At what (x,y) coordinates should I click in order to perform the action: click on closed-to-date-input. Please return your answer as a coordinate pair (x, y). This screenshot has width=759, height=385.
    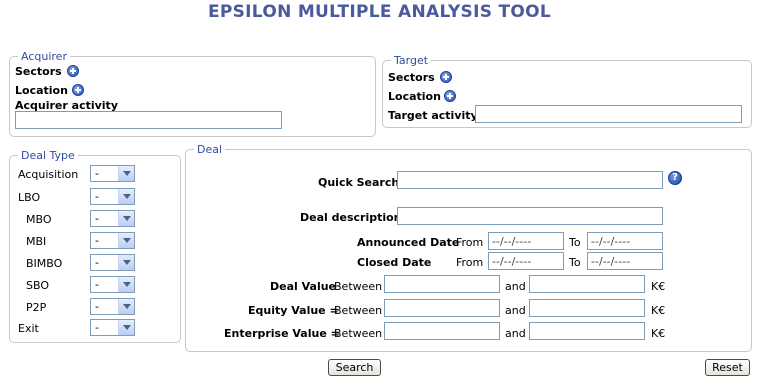
    Looking at the image, I should click on (625, 261).